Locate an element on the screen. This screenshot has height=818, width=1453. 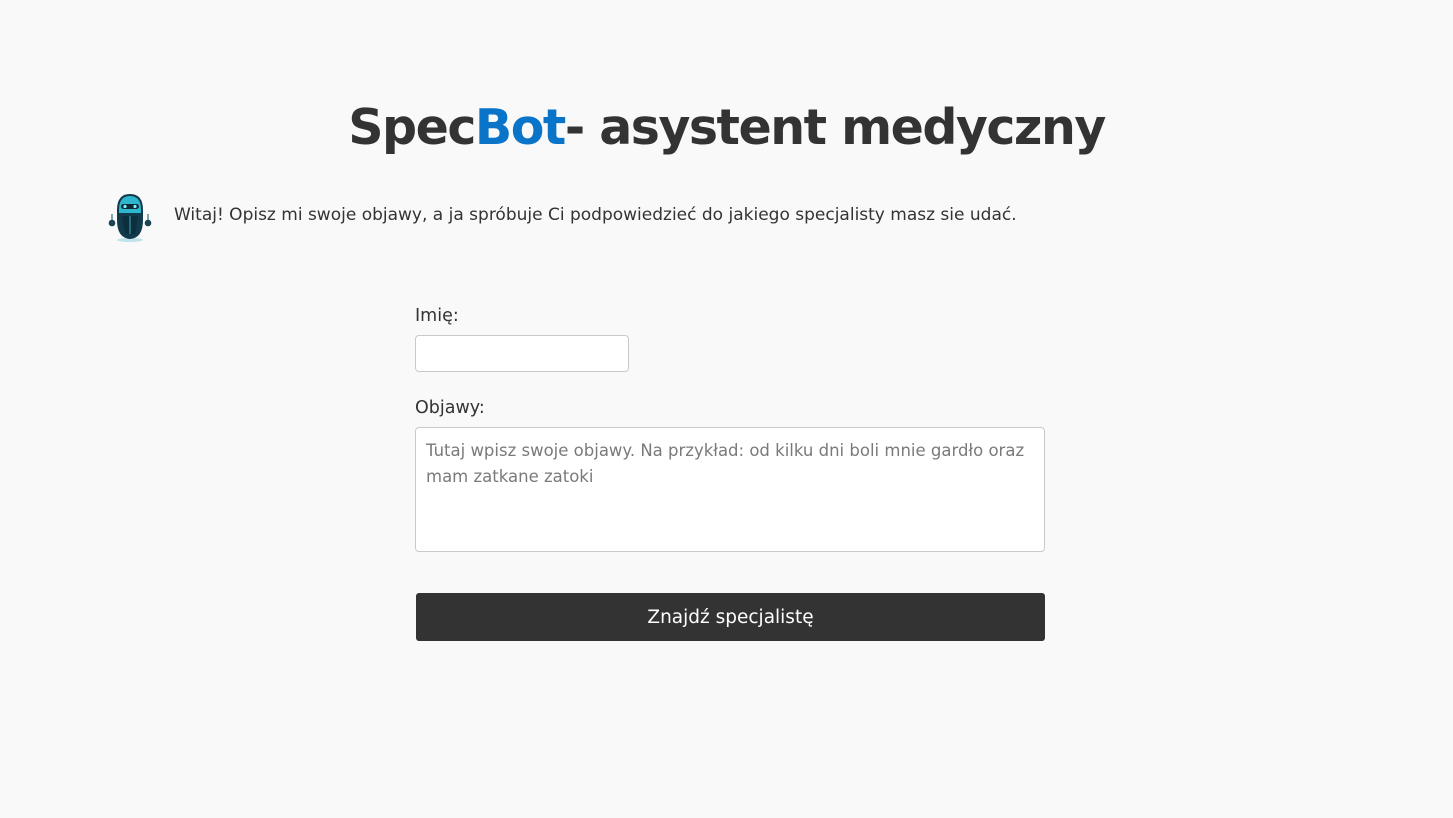
symptoms-textarea is located at coordinates (730, 489).